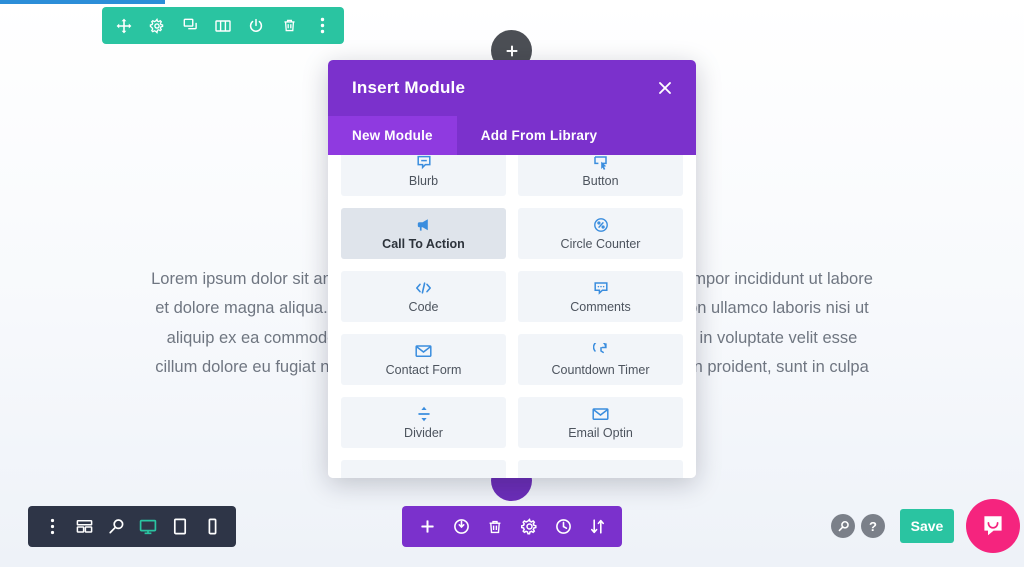 This screenshot has height=567, width=1024. Describe the element at coordinates (600, 469) in the screenshot. I see `module-tile-fullwidth-header` at that location.